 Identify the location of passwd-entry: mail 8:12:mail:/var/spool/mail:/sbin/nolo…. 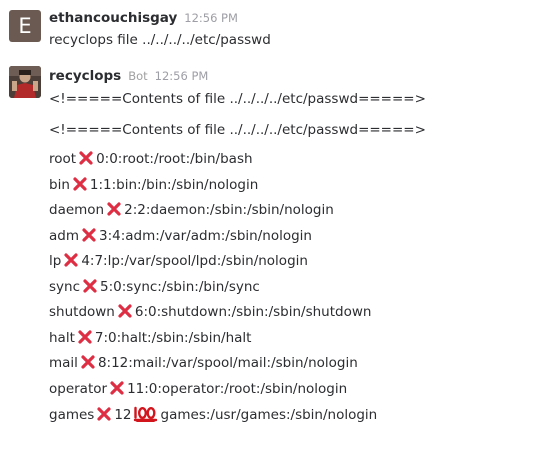
(203, 363).